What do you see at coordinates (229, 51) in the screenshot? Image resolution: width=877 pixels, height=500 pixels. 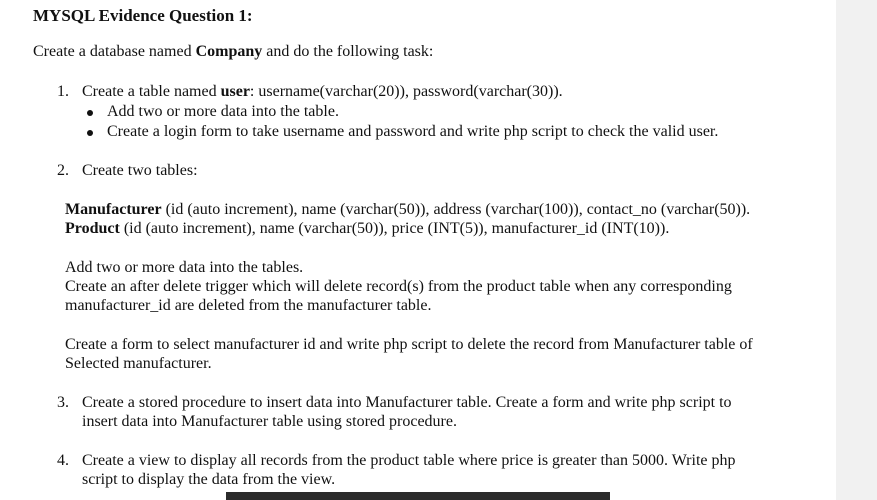 I see `database-name: Company` at bounding box center [229, 51].